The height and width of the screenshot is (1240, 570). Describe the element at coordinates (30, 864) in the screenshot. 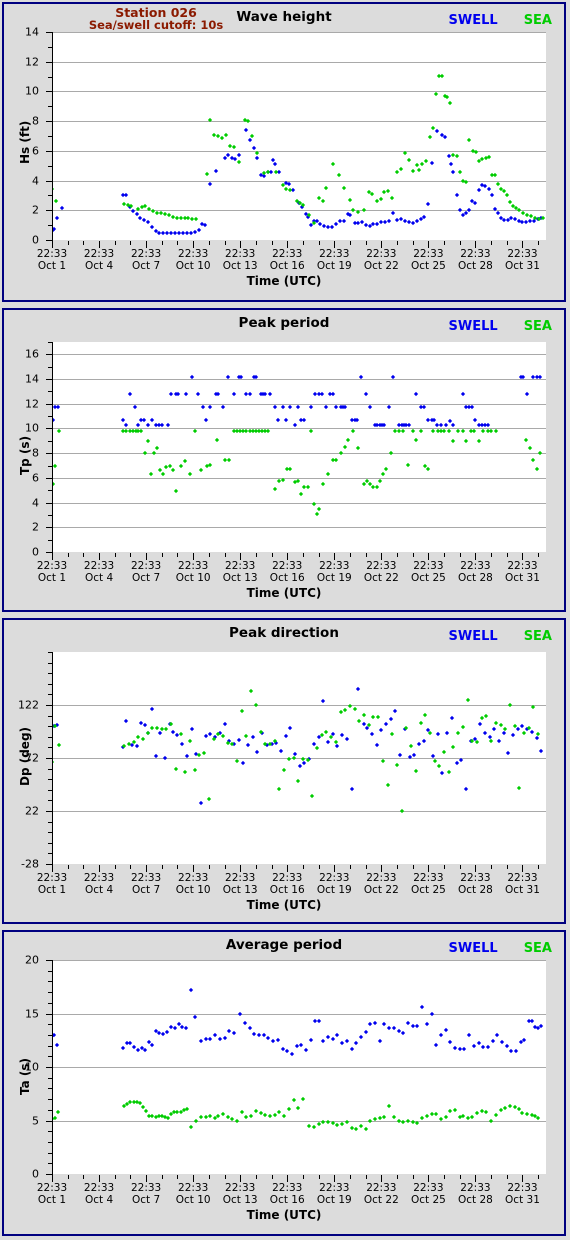

I see `y-axis-tick-label: -28` at that location.